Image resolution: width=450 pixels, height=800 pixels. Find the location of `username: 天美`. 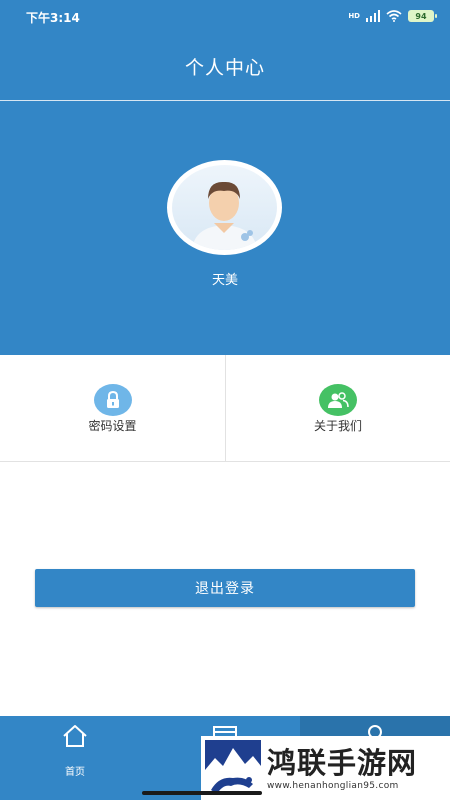

username: 天美 is located at coordinates (224, 280).